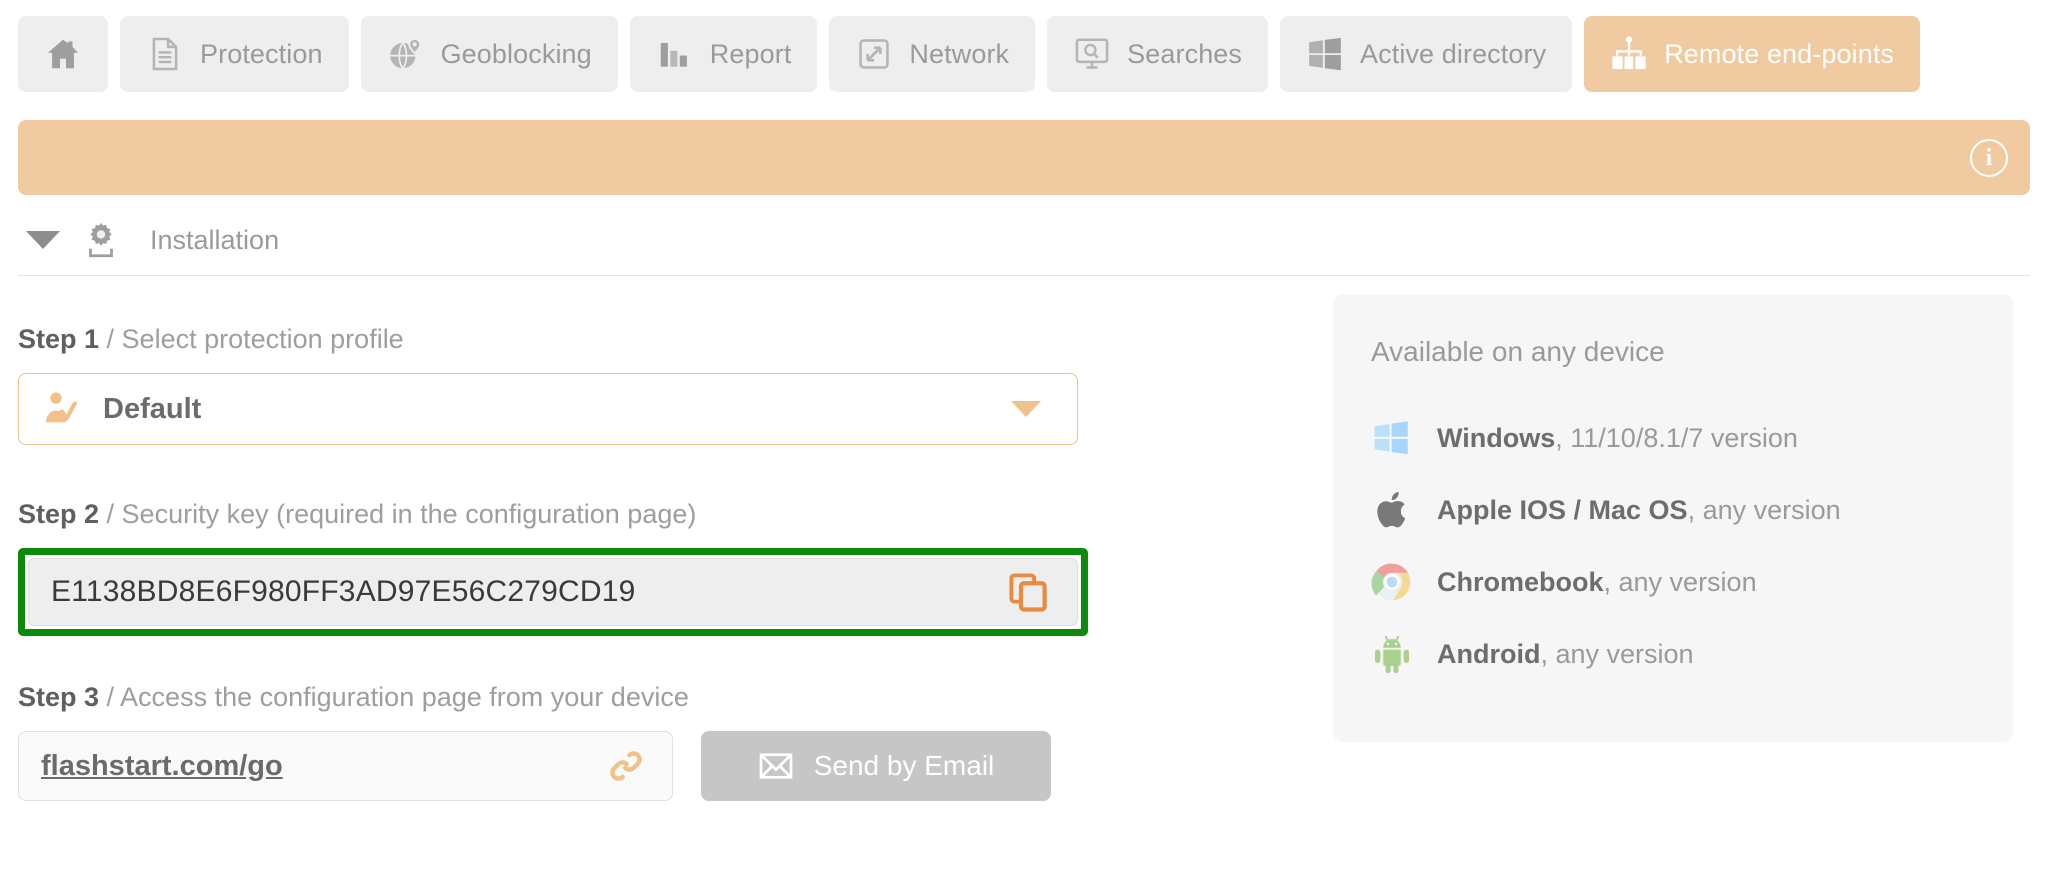  What do you see at coordinates (675, 54) in the screenshot?
I see `bar-chart-icon` at bounding box center [675, 54].